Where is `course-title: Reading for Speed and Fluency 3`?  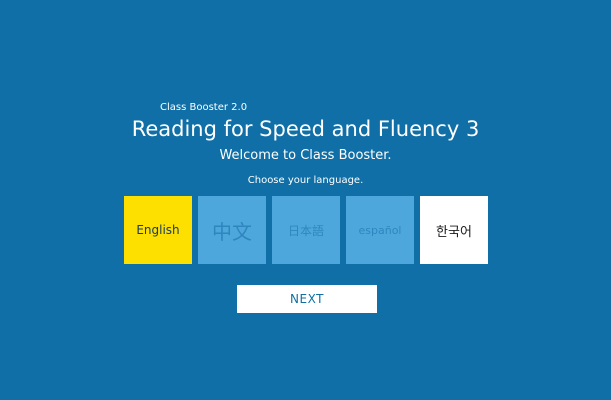
course-title: Reading for Speed and Fluency 3 is located at coordinates (305, 129).